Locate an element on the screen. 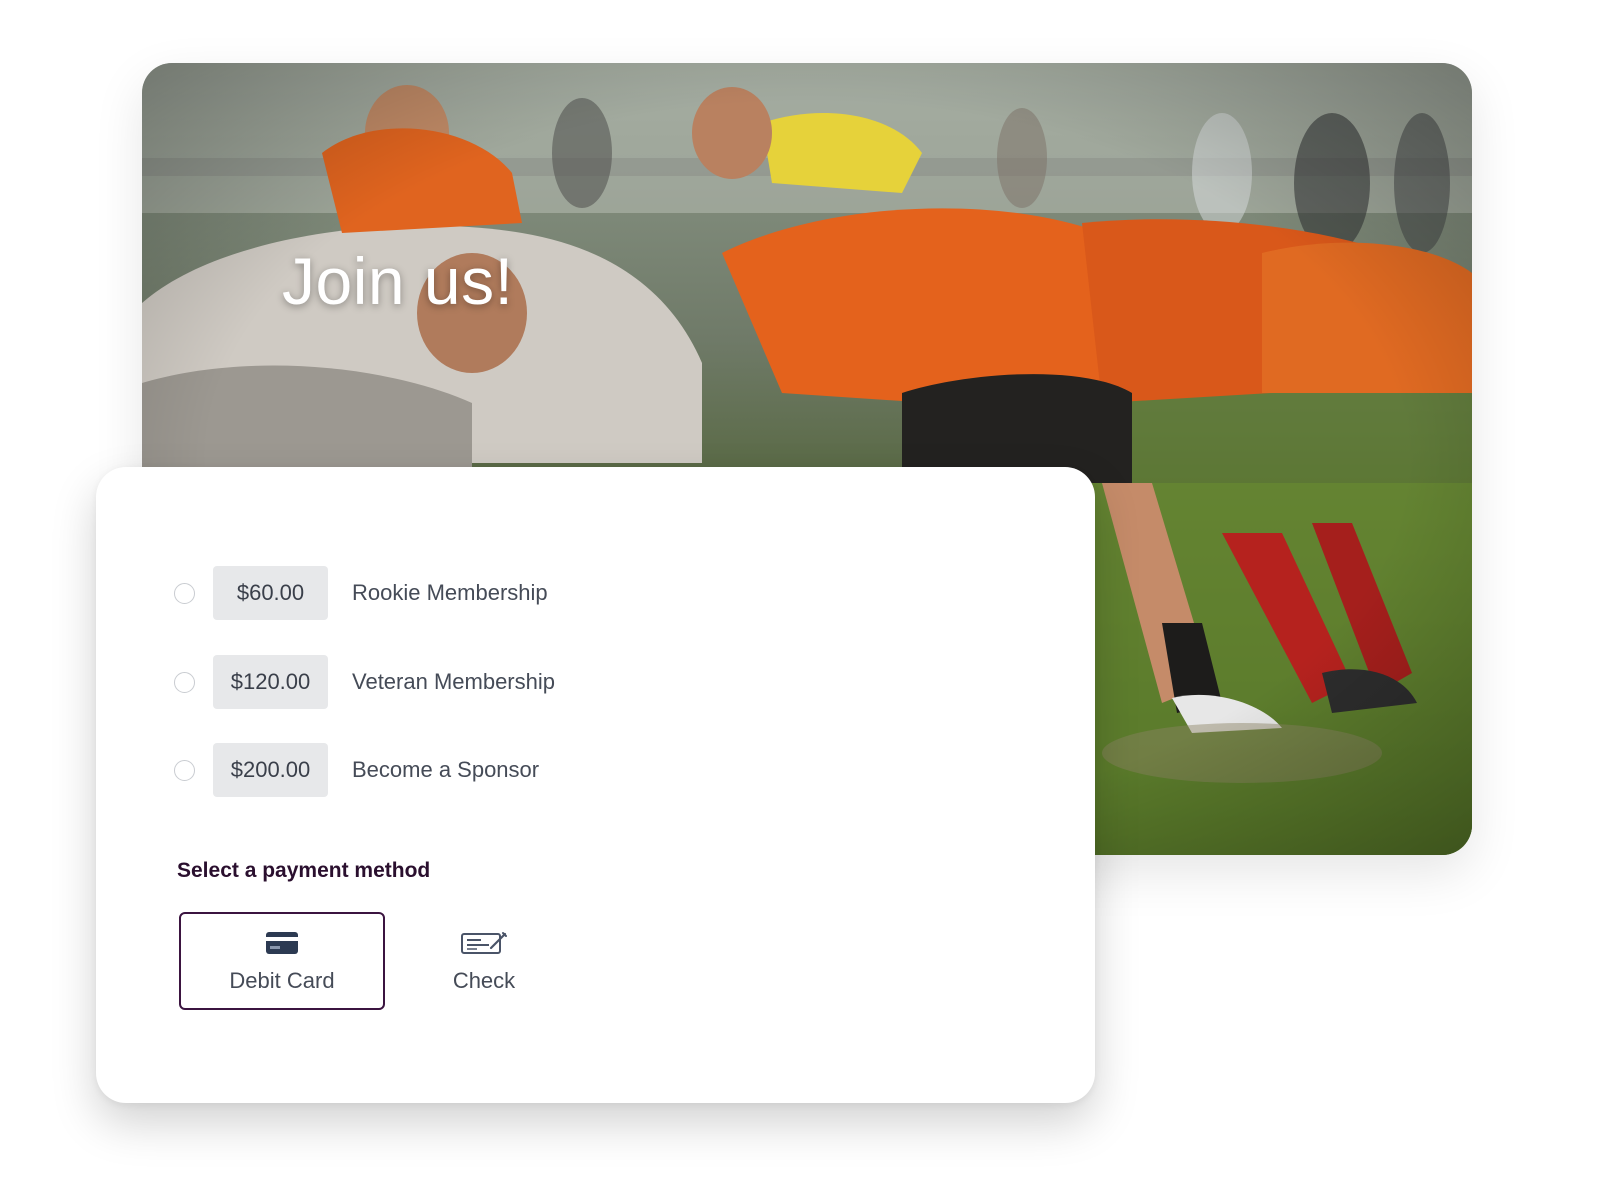 This screenshot has width=1600, height=1195. plan-option-sponsor: $200.00 Become a Sponsor is located at coordinates (357, 770).